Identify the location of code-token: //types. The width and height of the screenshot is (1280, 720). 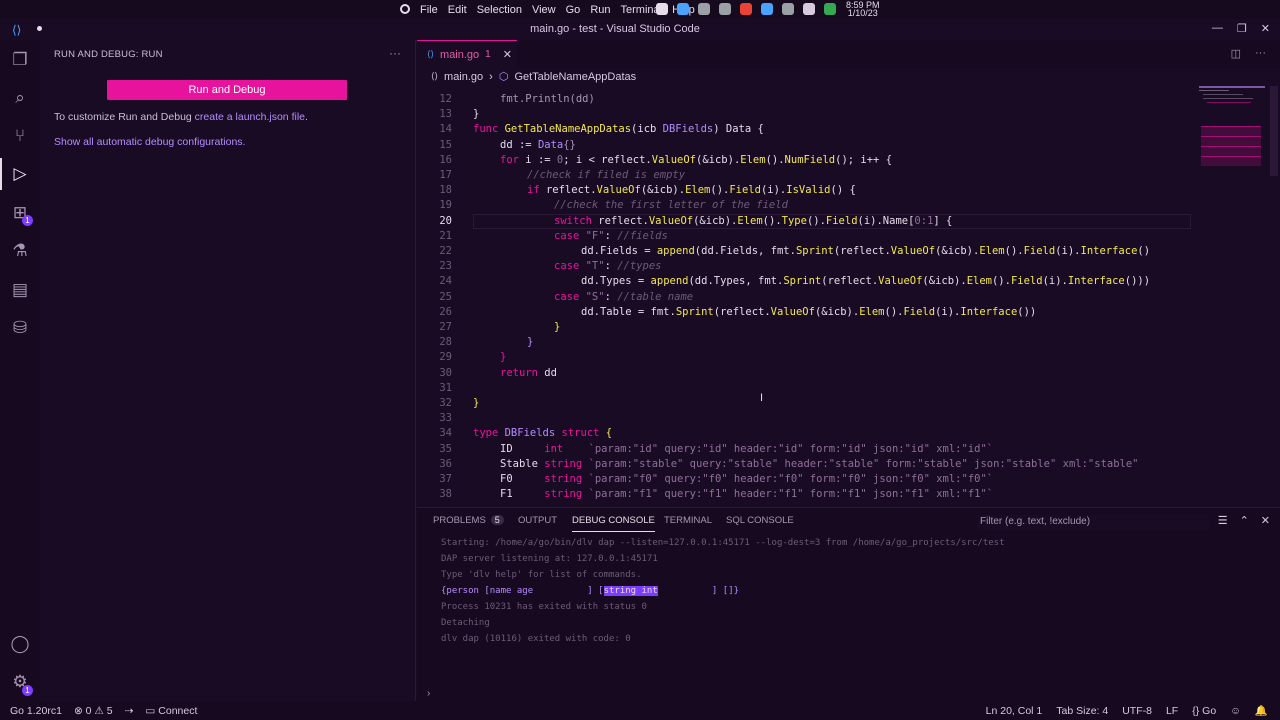
(639, 266).